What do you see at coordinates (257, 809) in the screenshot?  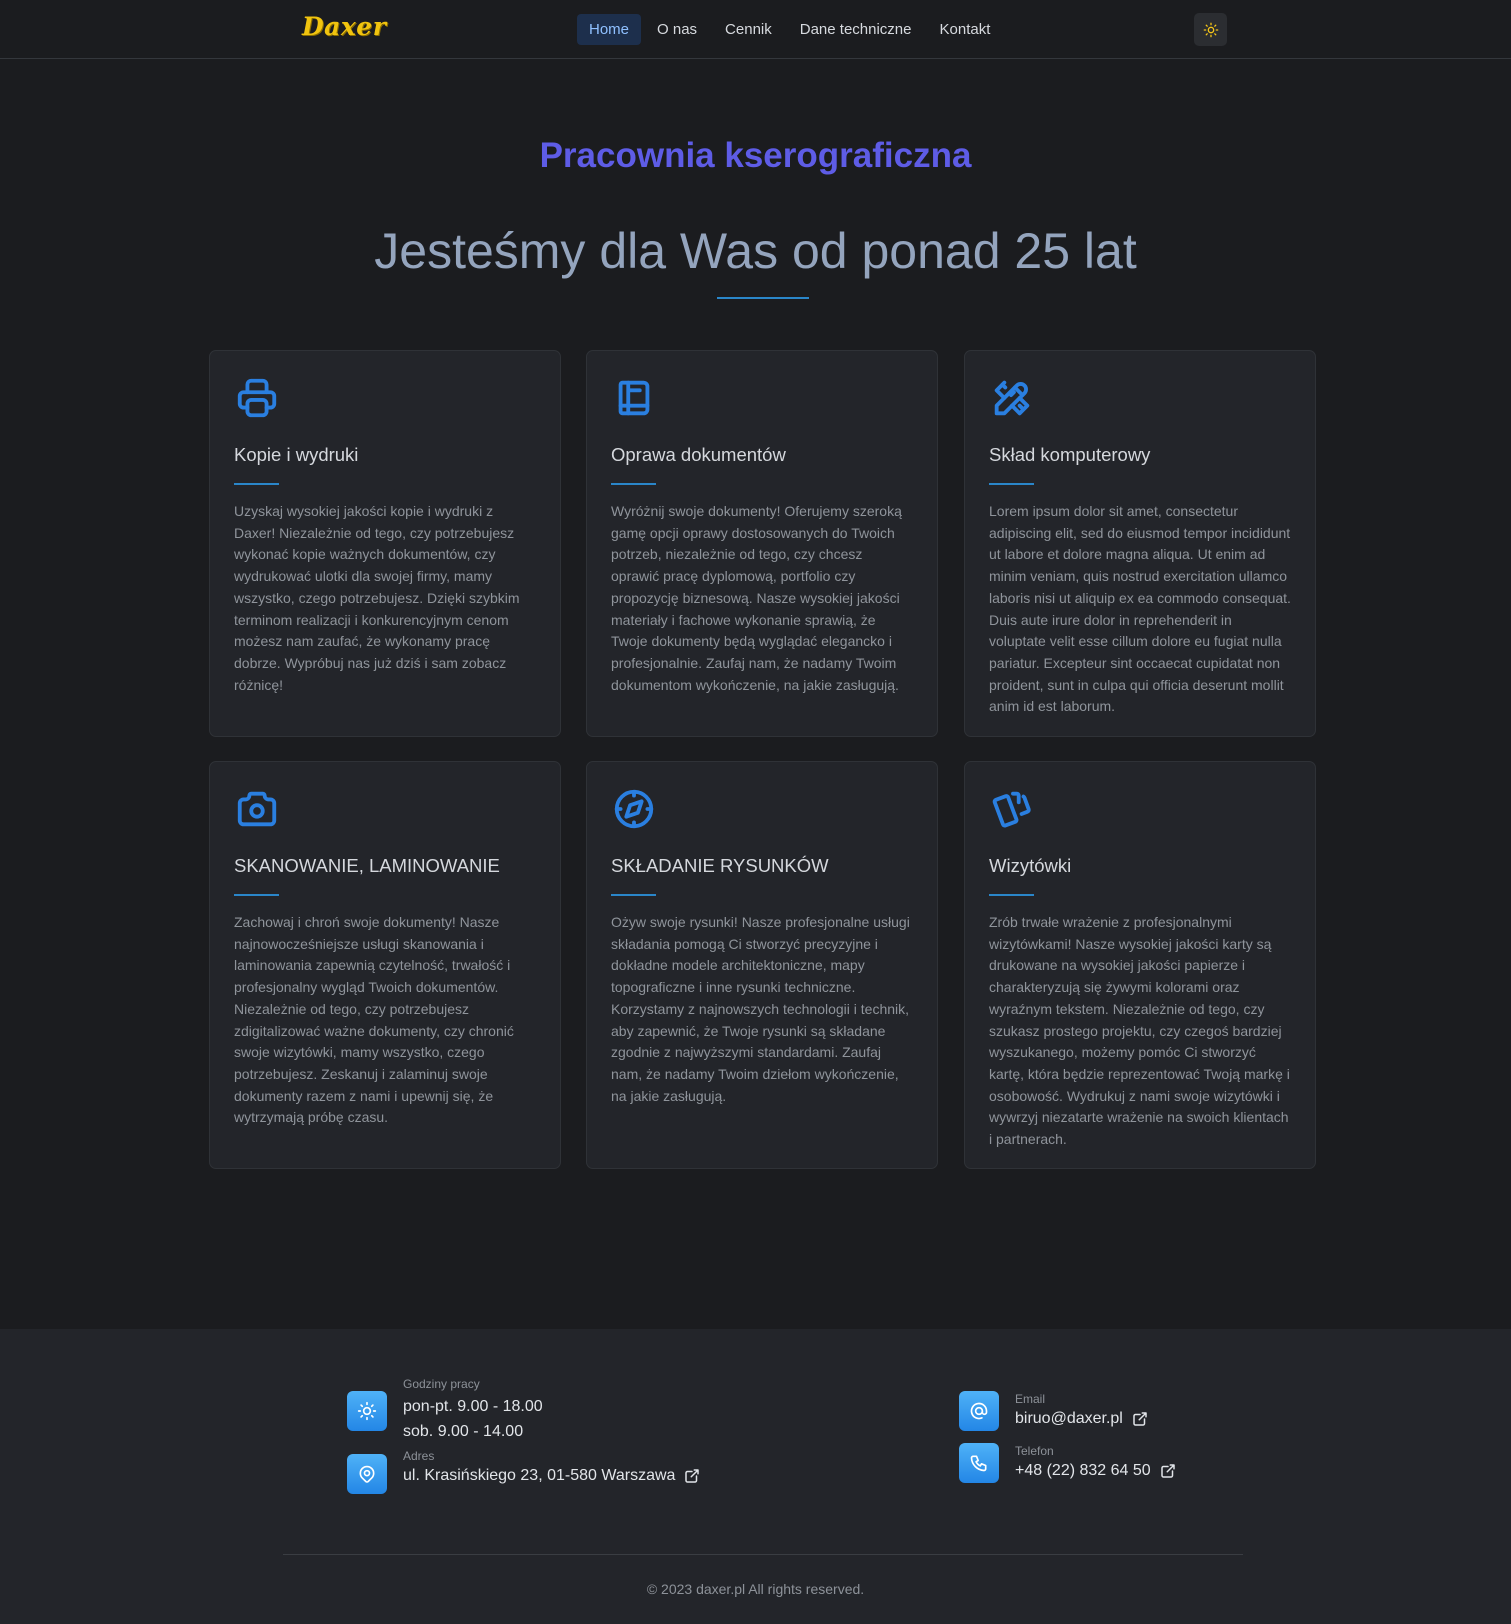 I see `camera-icon` at bounding box center [257, 809].